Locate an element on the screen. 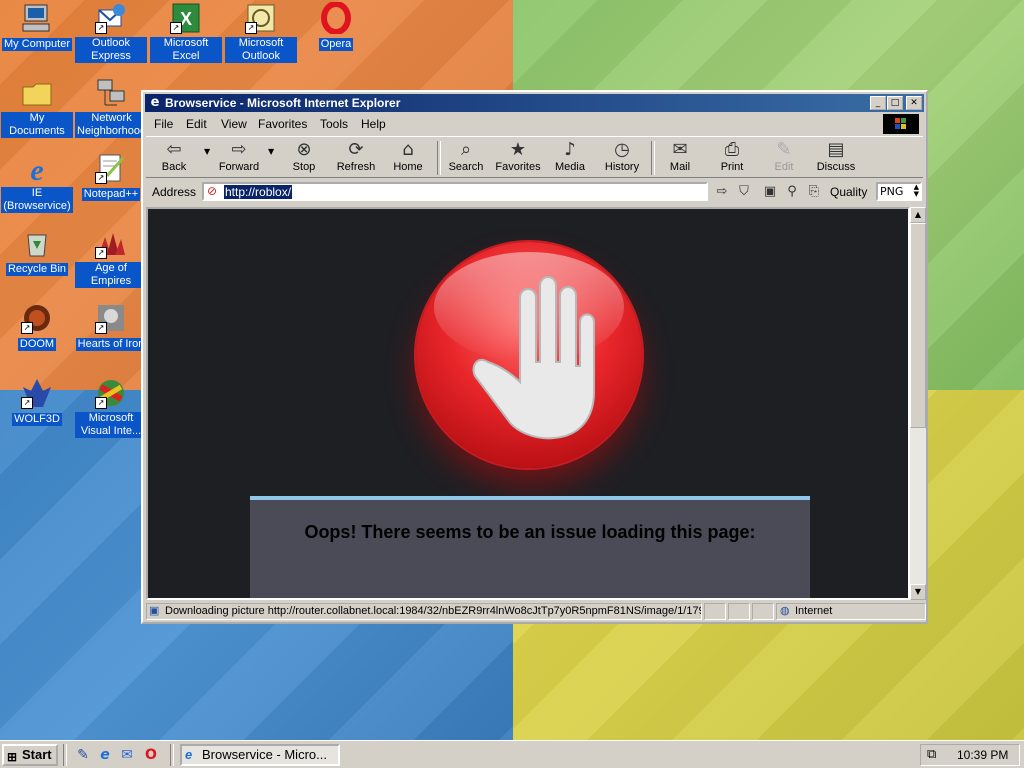 Image resolution: width=1024 pixels, height=768 pixels. close-button: ✕ is located at coordinates (914, 103).